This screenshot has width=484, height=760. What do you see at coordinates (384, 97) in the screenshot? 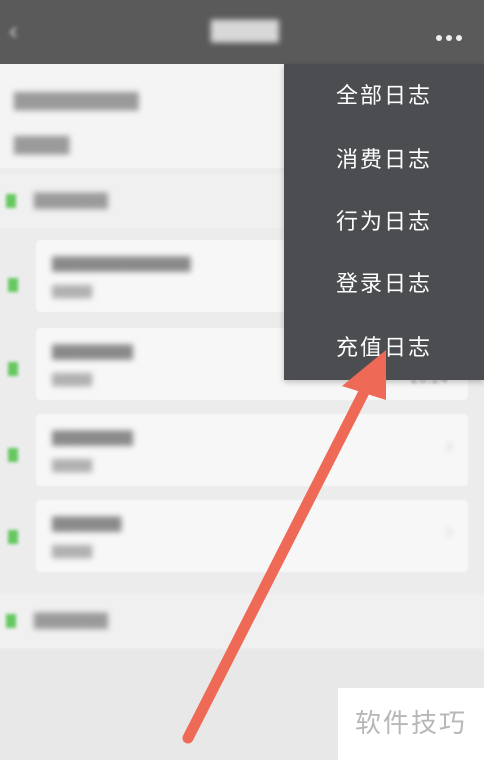
I see `menu-item-all-logs: 全部日志` at bounding box center [384, 97].